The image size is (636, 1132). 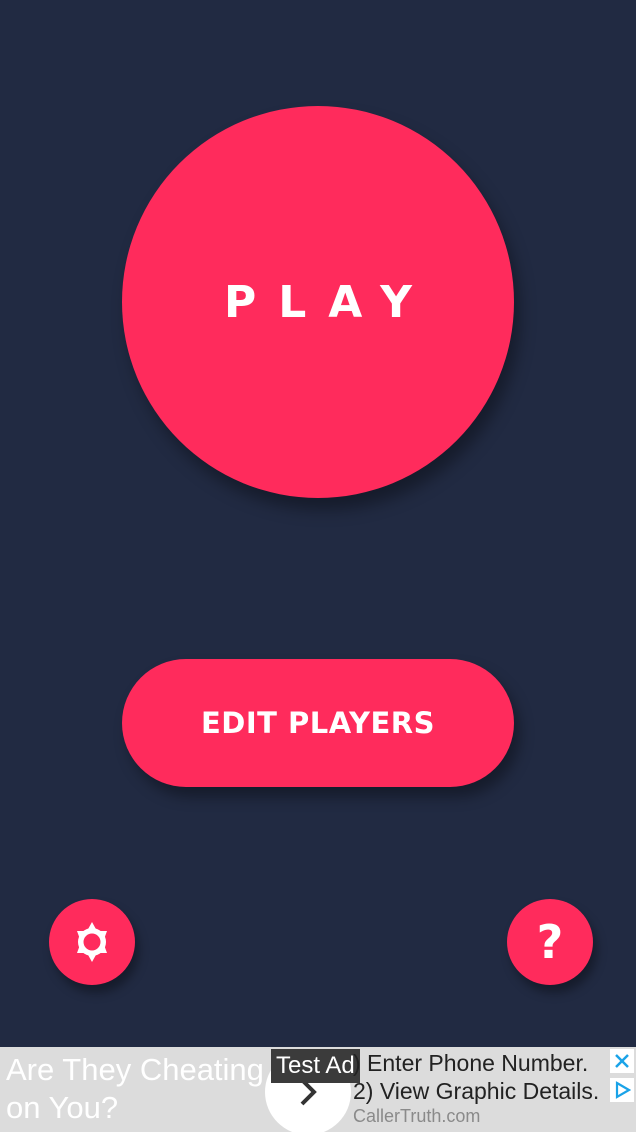 I want to click on ad-choices-icon, so click(x=623, y=1090).